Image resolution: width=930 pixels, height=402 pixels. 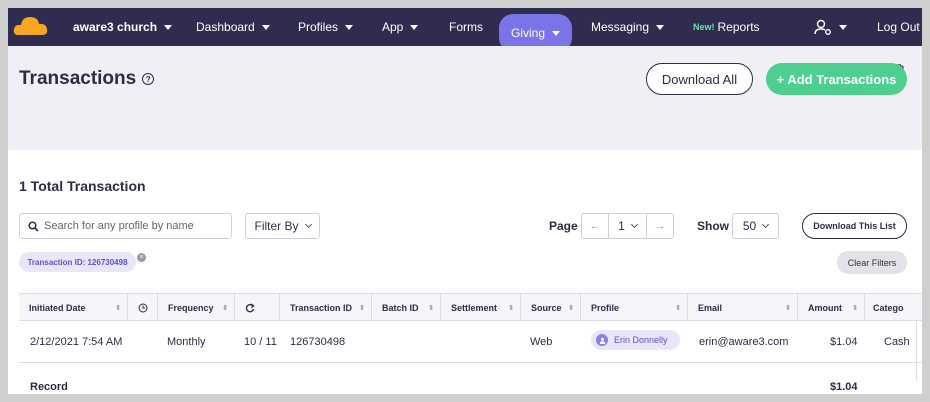 I want to click on filter-by-dropdown: Filter By, so click(x=282, y=226).